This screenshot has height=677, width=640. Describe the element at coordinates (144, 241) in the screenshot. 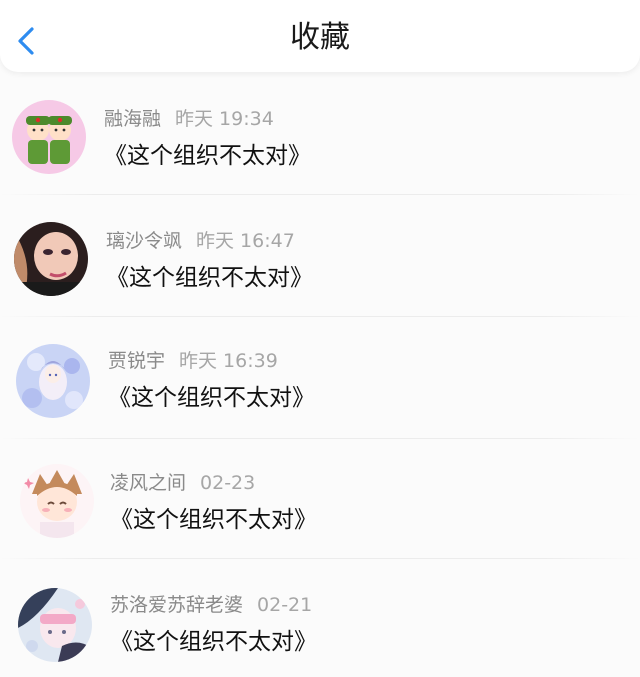

I see `username: 璃沙令飒` at that location.